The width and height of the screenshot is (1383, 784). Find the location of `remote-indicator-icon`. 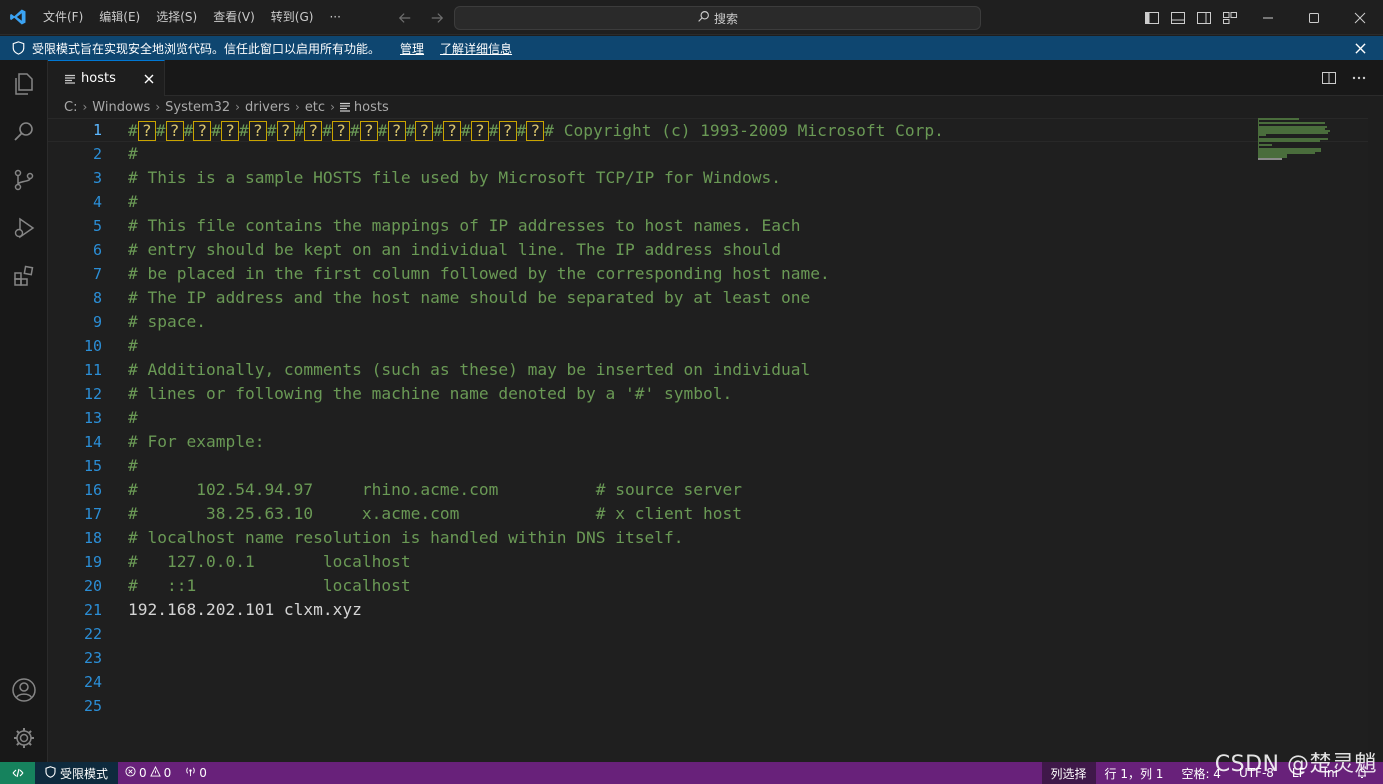

remote-indicator-icon is located at coordinates (17, 773).